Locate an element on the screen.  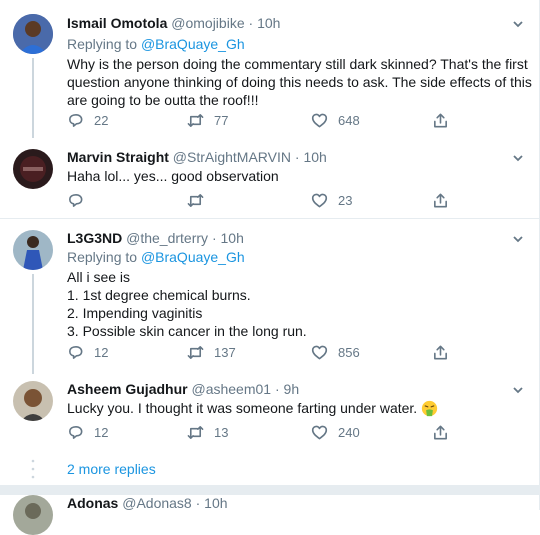
retweet-count: 77 is located at coordinates (221, 120).